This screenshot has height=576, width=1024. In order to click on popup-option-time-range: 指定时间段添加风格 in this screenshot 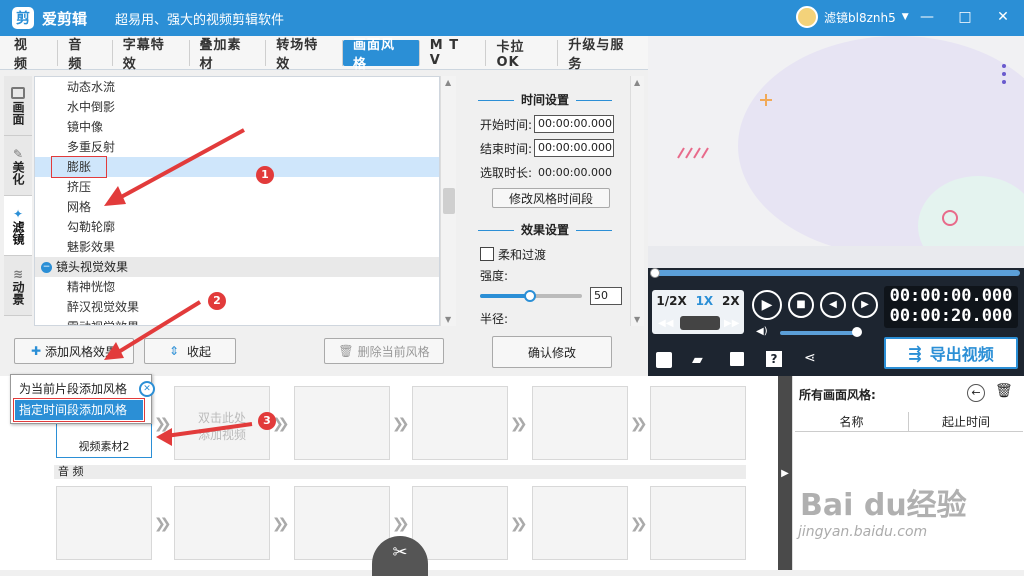, I will do `click(79, 410)`.